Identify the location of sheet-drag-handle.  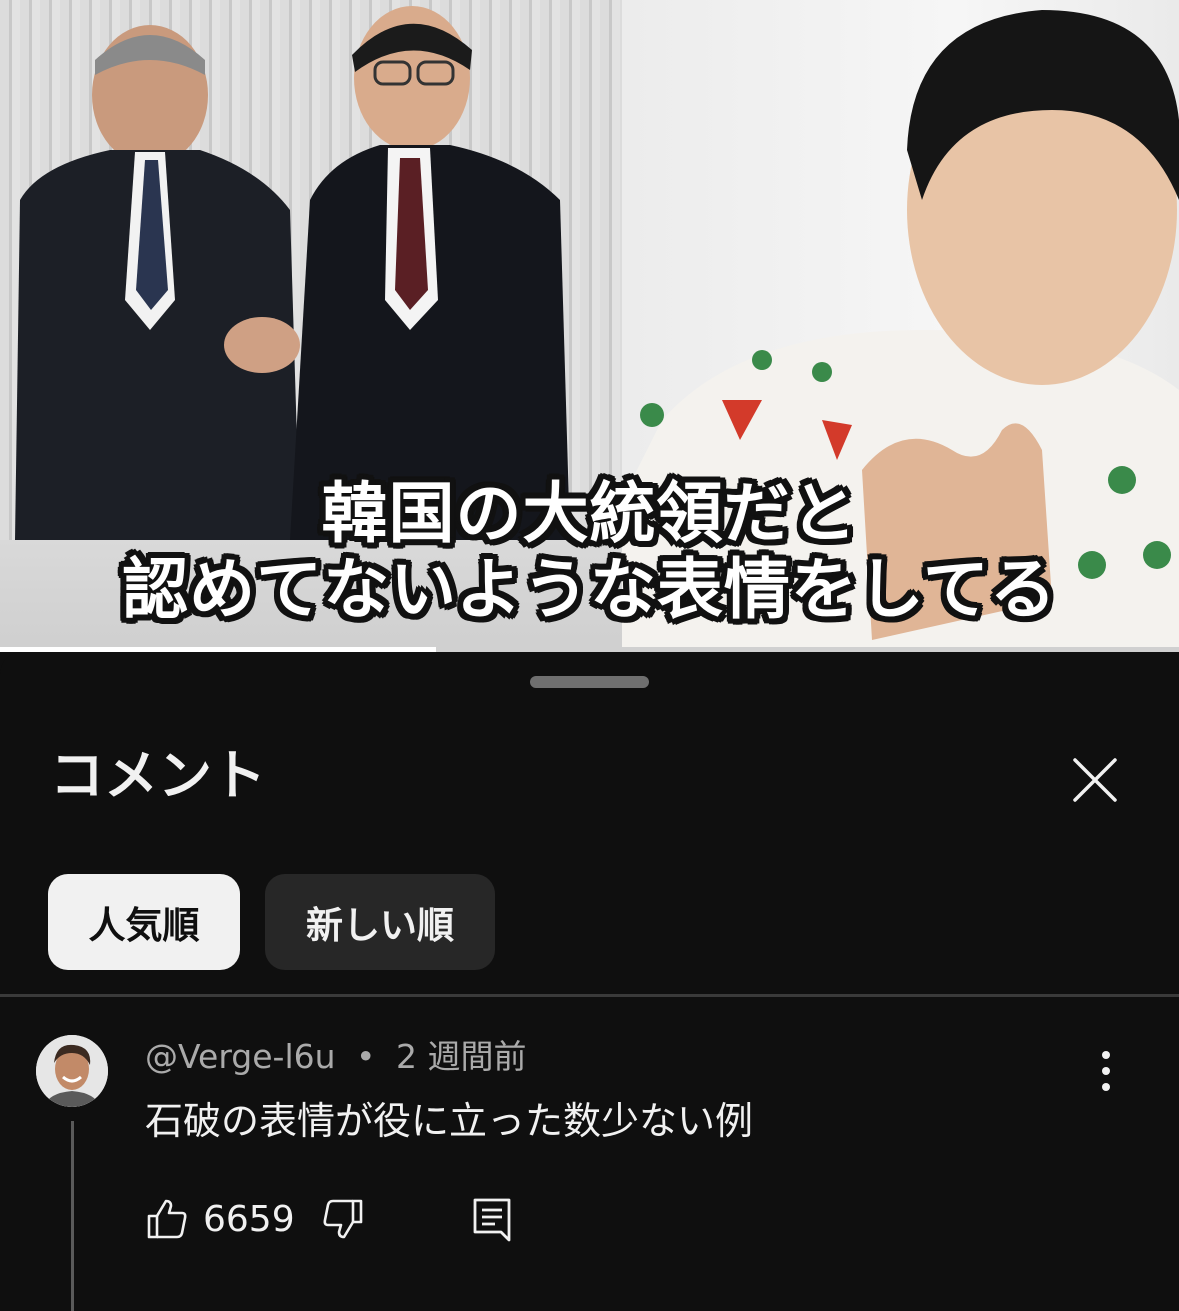
(589, 682).